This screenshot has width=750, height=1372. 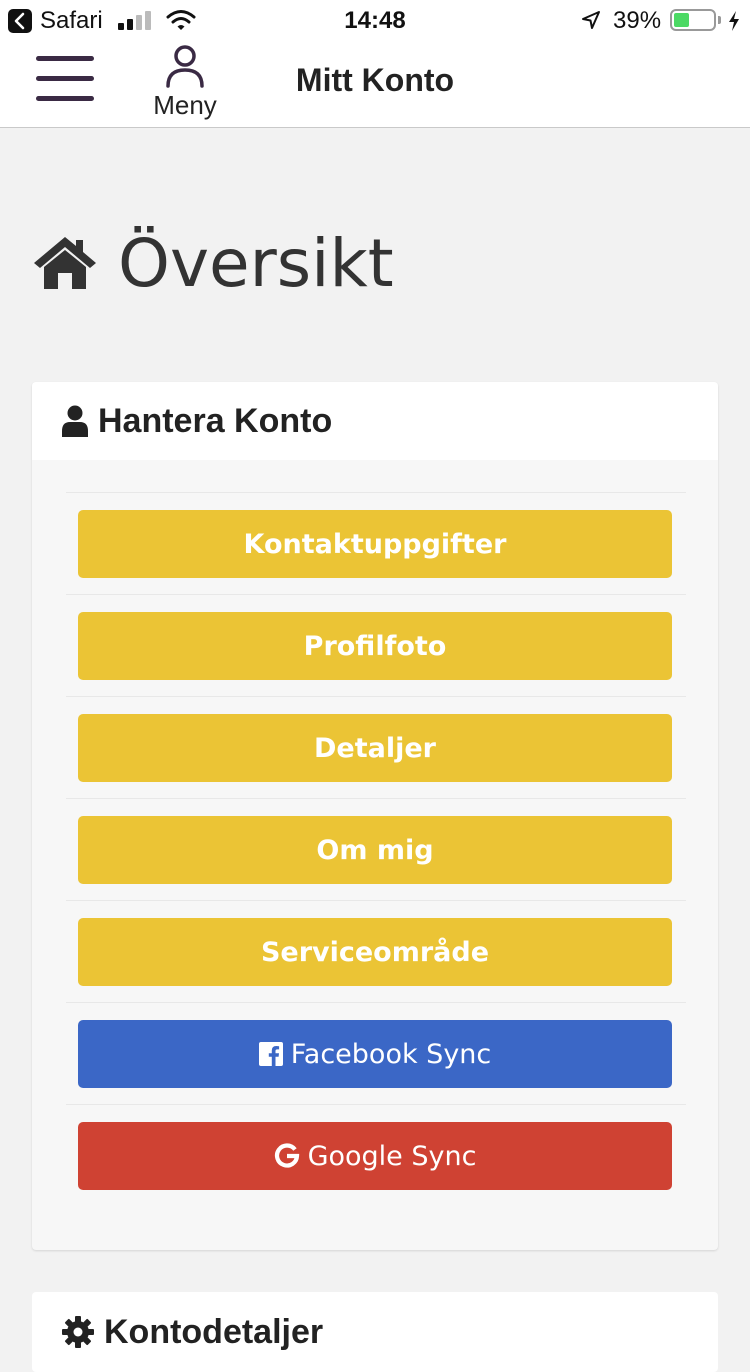 I want to click on list-item: Kontaktuppgifter, so click(x=376, y=543).